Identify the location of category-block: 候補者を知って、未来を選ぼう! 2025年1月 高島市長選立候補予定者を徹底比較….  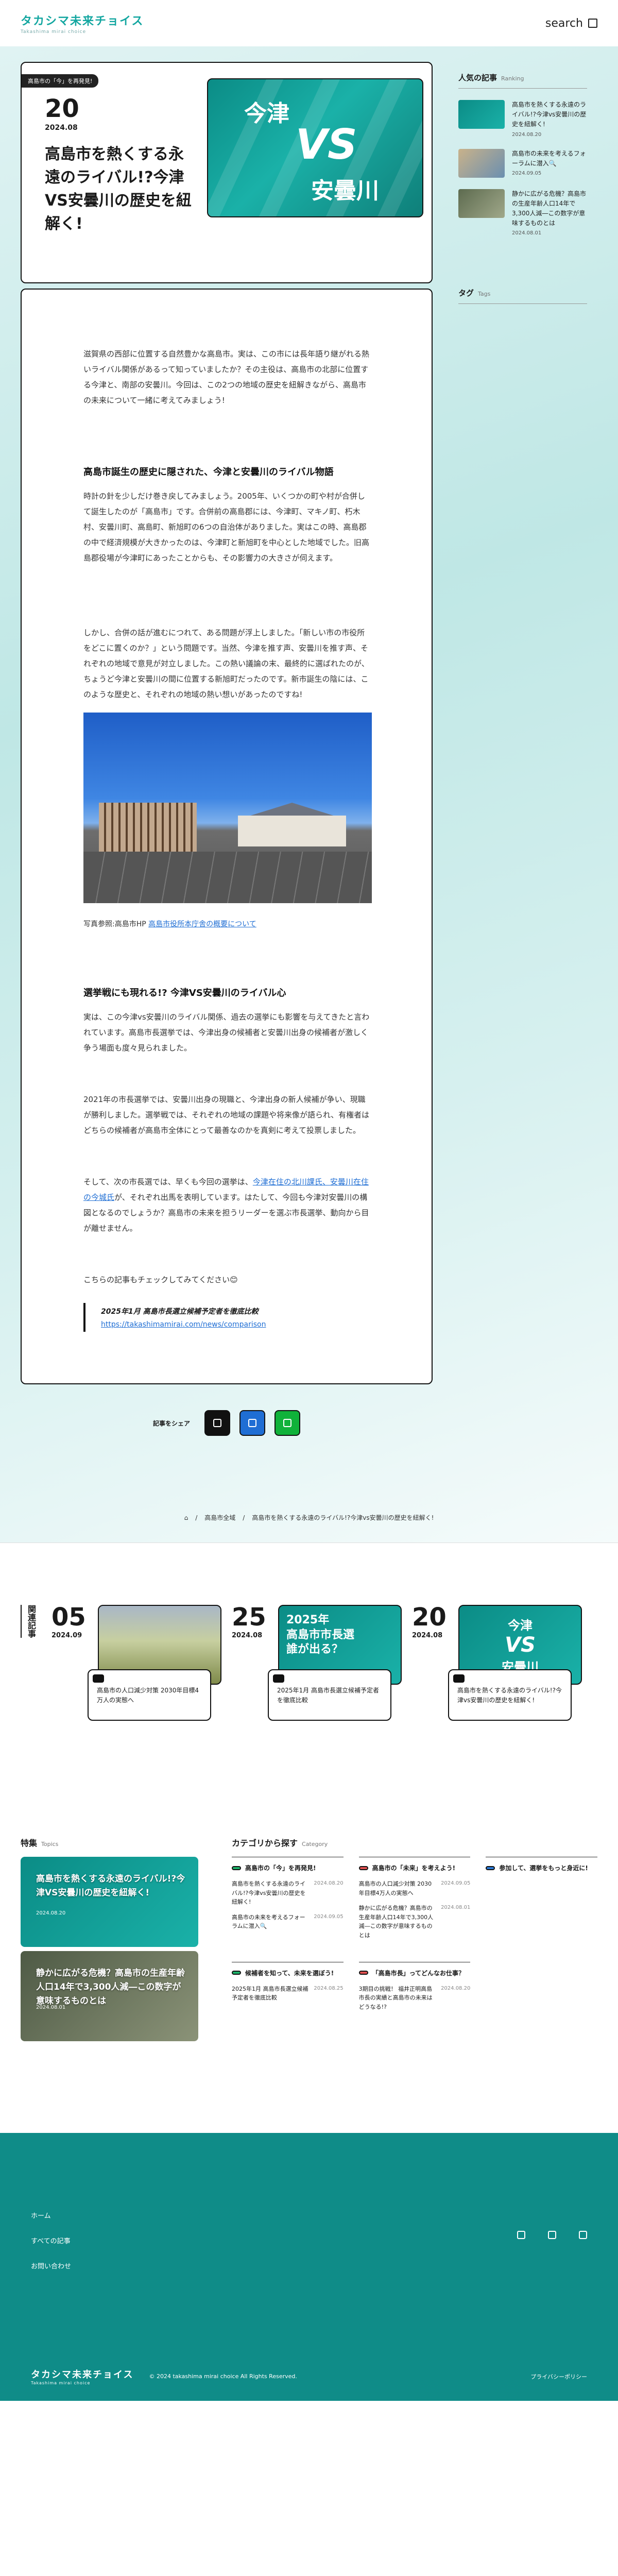
(288, 1989).